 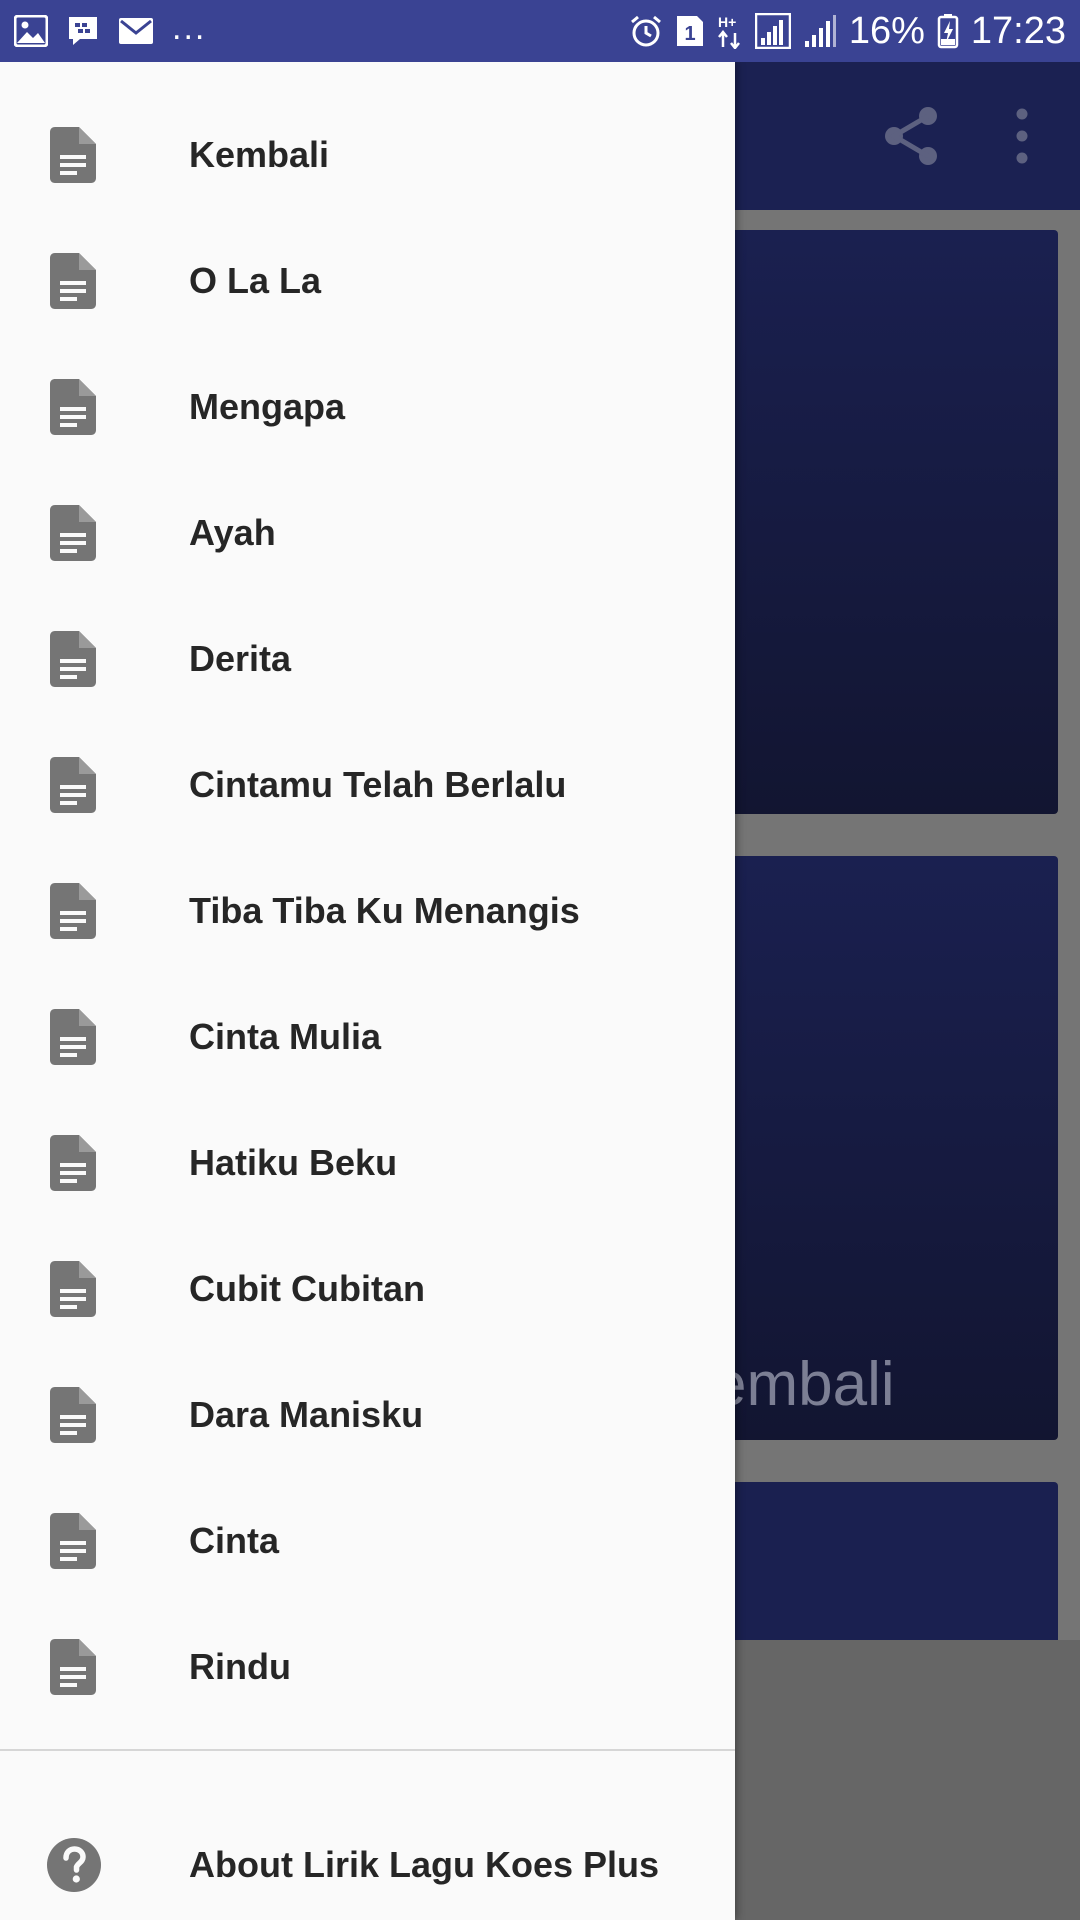 What do you see at coordinates (255, 280) in the screenshot?
I see `drawer-item-label: O La La` at bounding box center [255, 280].